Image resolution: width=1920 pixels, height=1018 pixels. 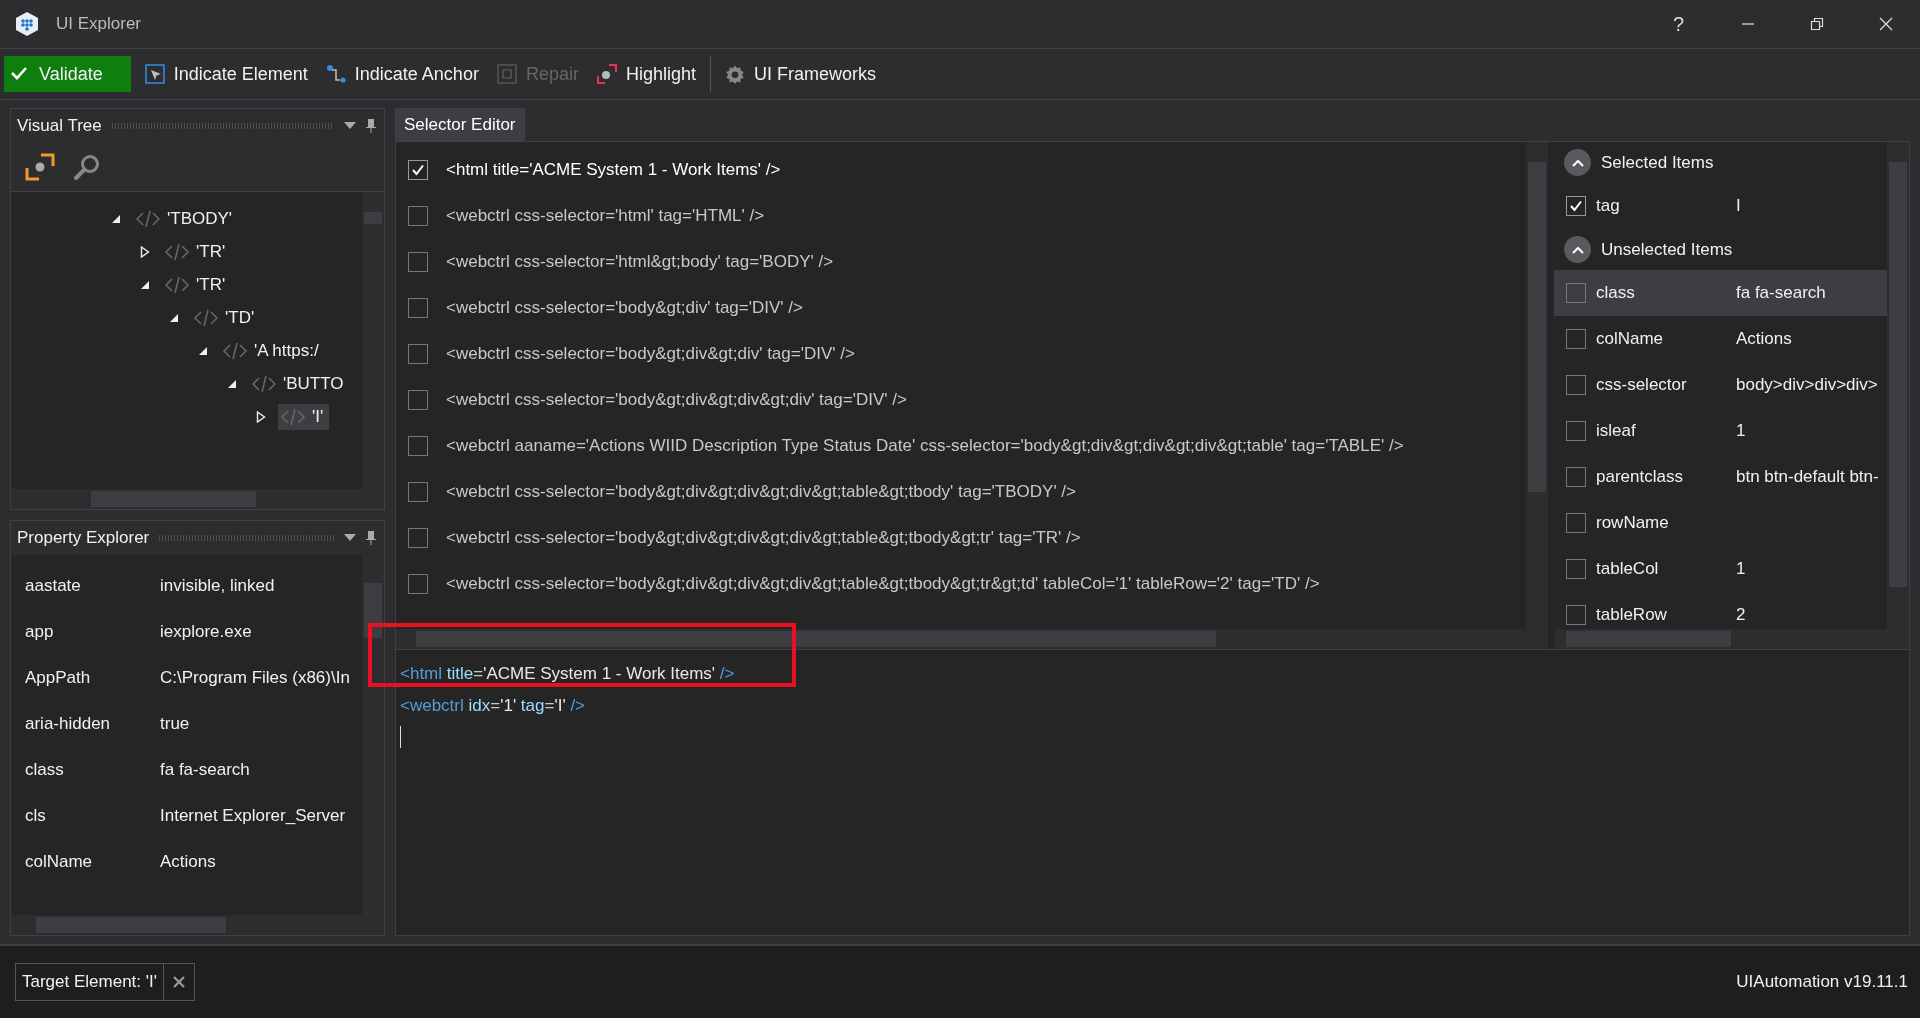 I want to click on property-name: colName, so click(x=59, y=862).